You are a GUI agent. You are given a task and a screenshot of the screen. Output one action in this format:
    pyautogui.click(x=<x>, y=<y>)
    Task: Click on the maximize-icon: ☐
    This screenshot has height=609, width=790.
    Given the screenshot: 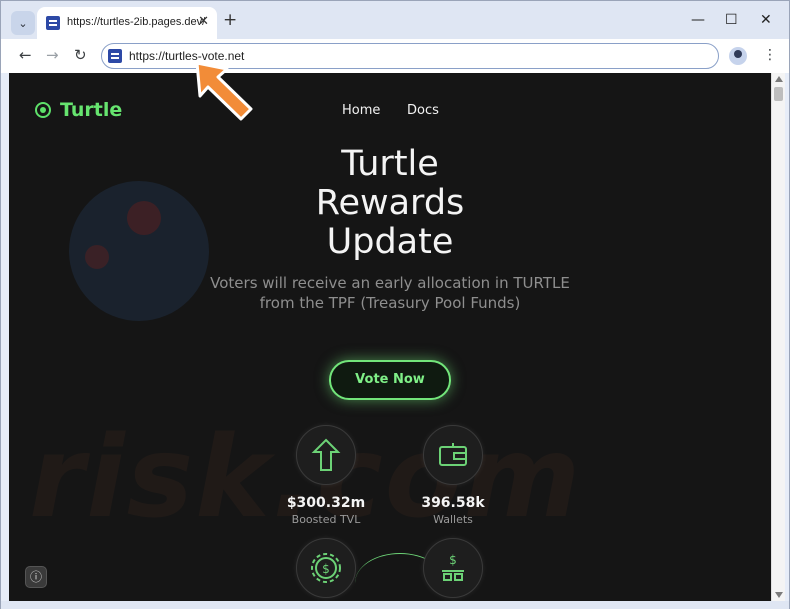 What is the action you would take?
    pyautogui.click(x=731, y=20)
    